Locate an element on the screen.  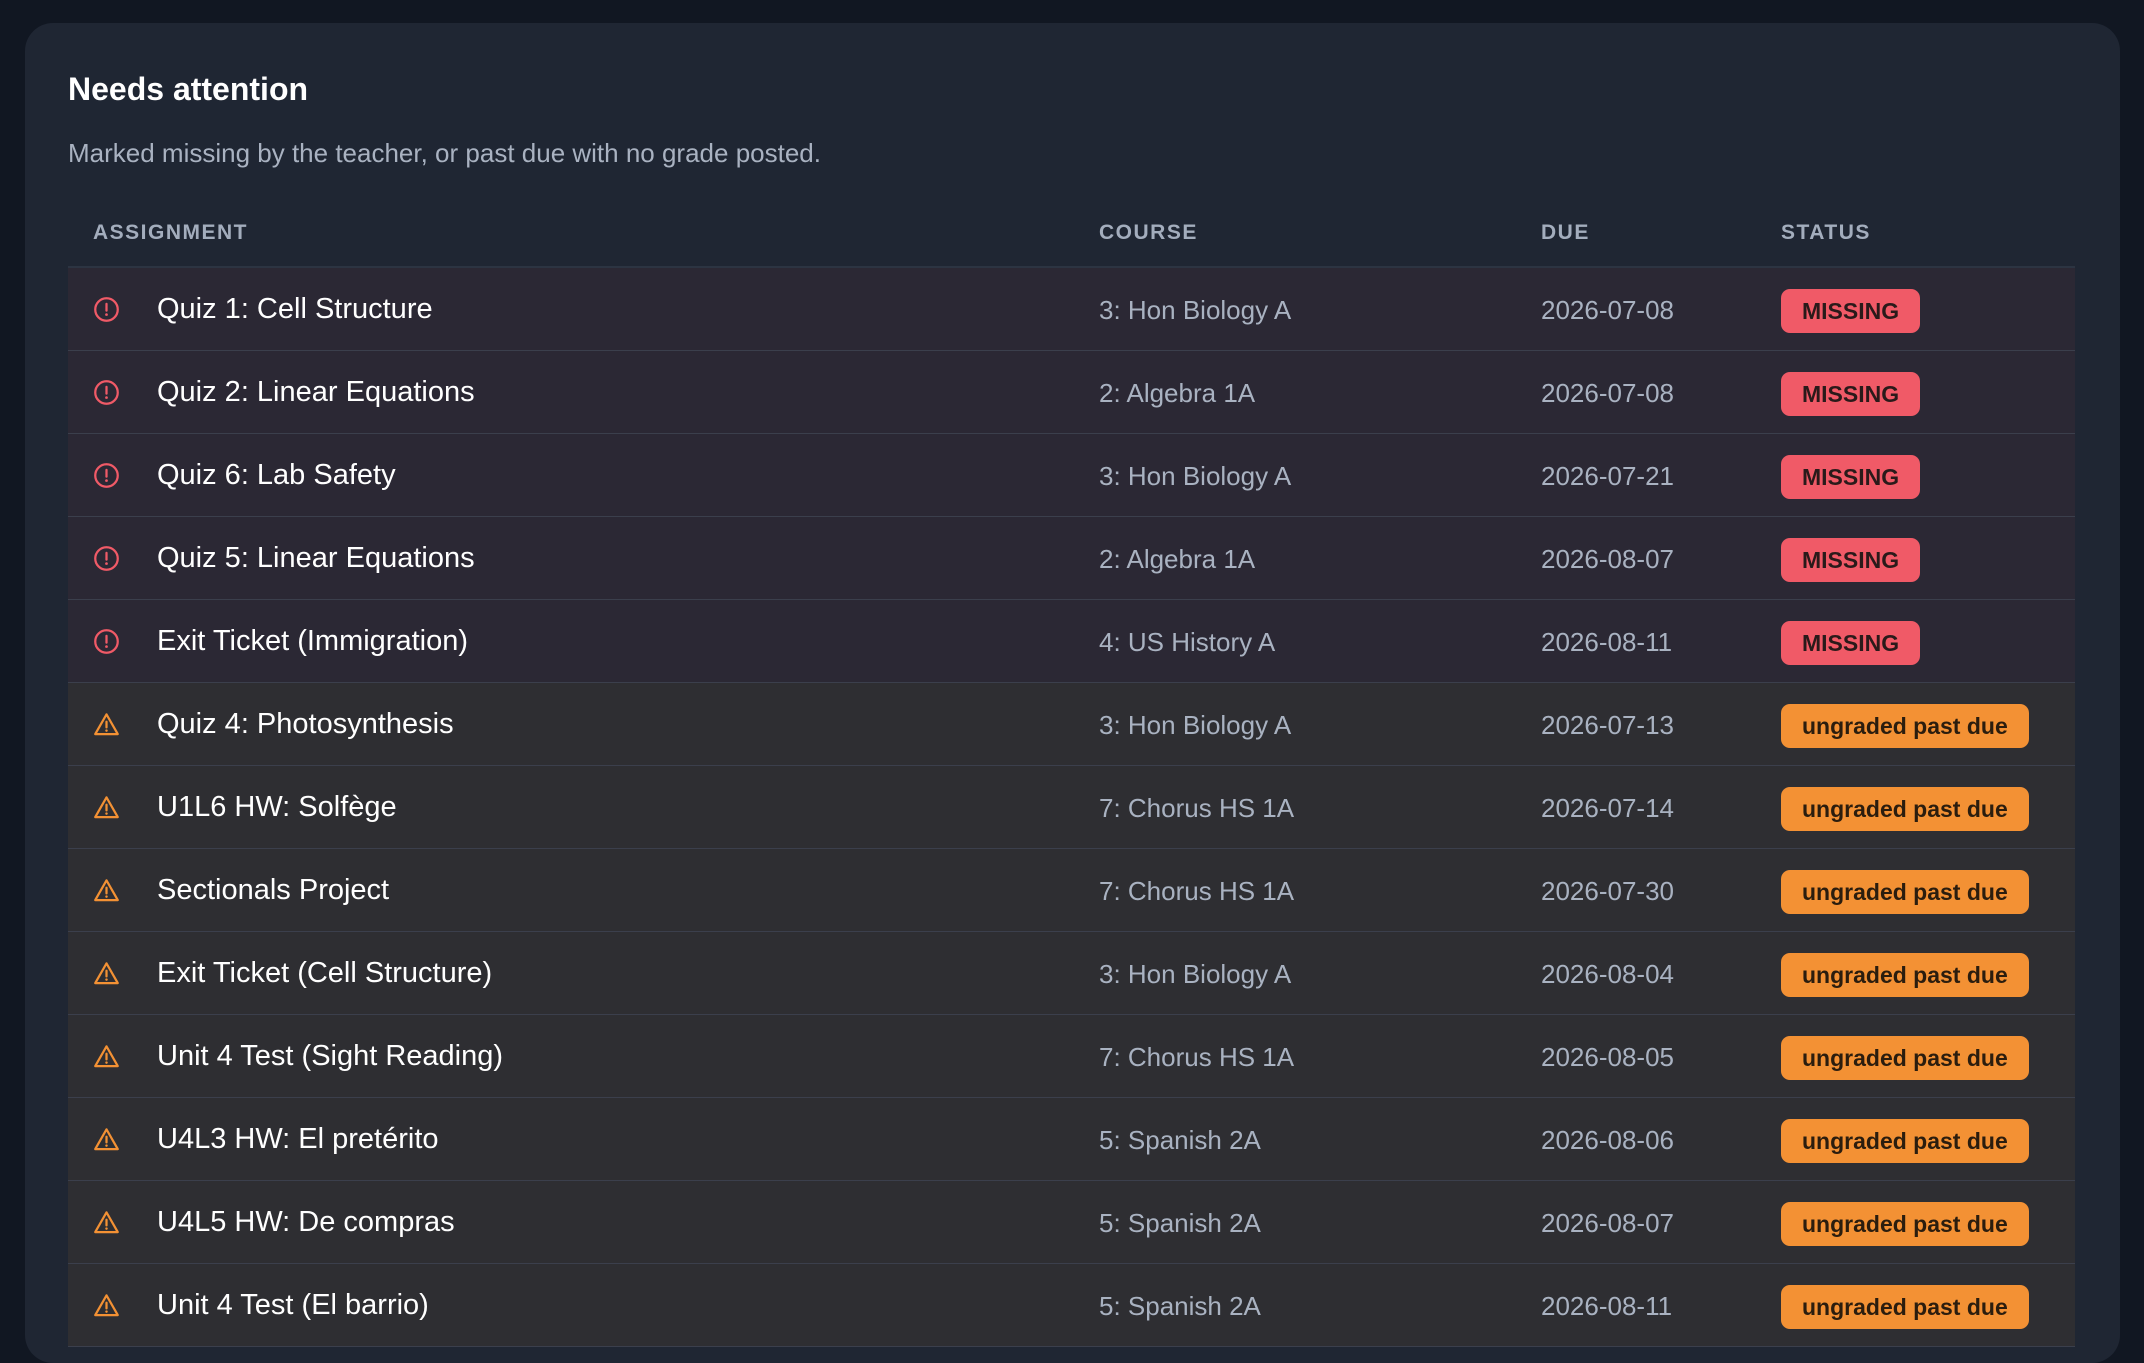
due-date: 2026-08-06 is located at coordinates (1607, 1140).